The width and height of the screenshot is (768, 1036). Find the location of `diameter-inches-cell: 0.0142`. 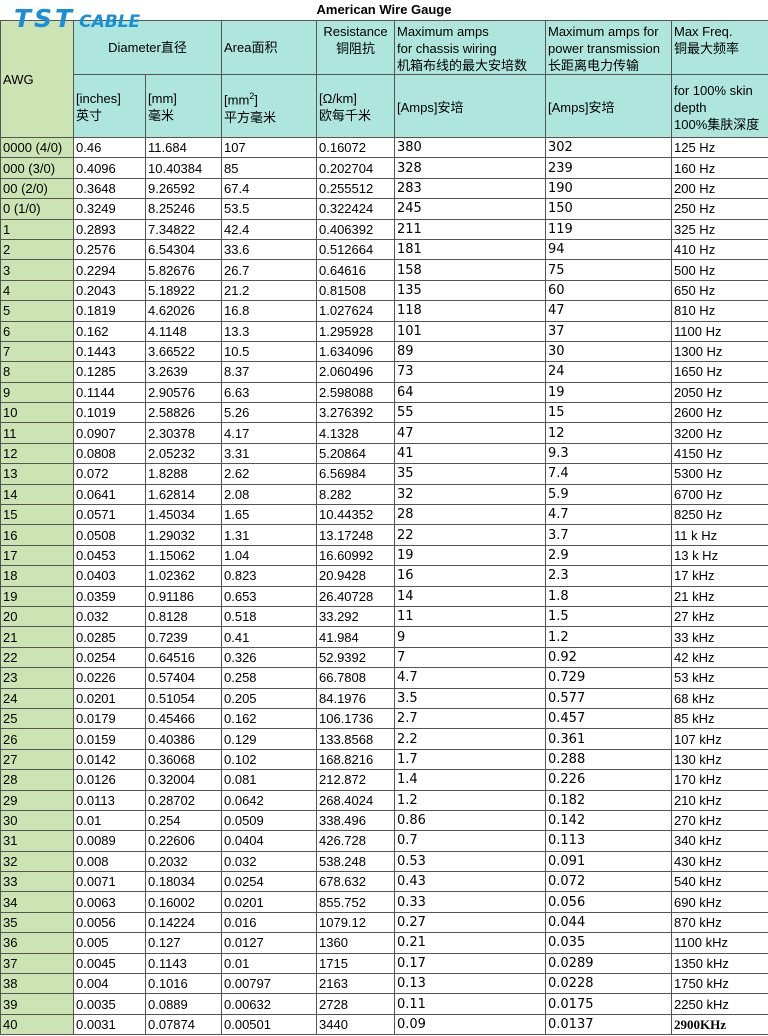

diameter-inches-cell: 0.0142 is located at coordinates (109, 759).